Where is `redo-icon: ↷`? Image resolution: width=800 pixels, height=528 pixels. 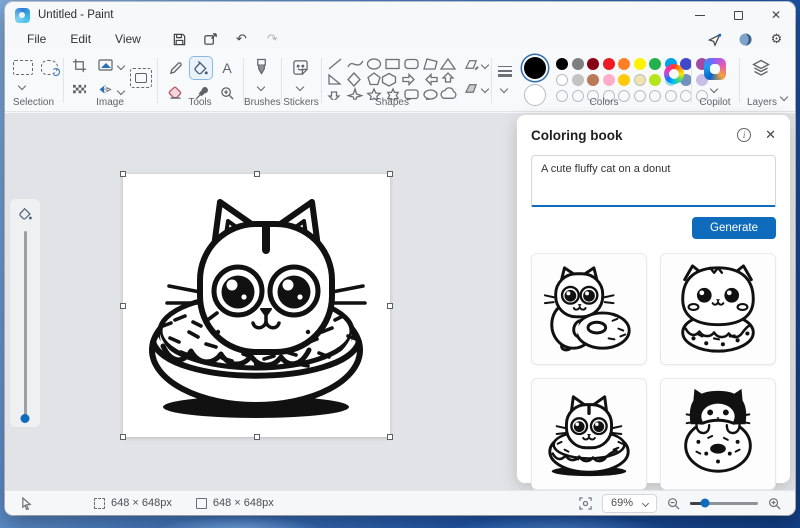 redo-icon: ↷ is located at coordinates (272, 38).